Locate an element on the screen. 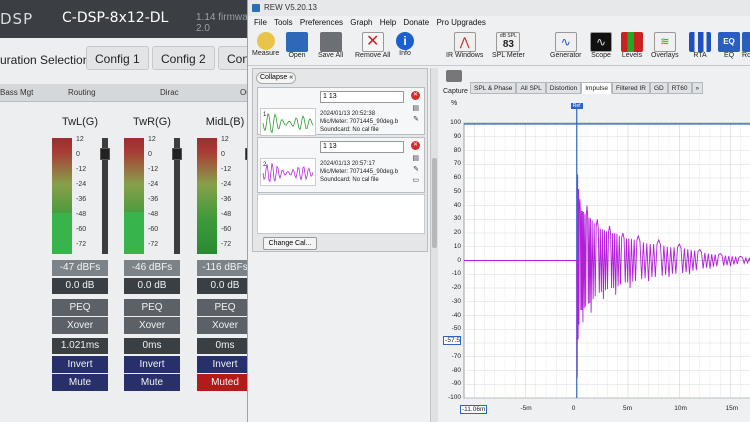 The width and height of the screenshot is (750, 422). y-tick-label: -70 is located at coordinates (456, 356).